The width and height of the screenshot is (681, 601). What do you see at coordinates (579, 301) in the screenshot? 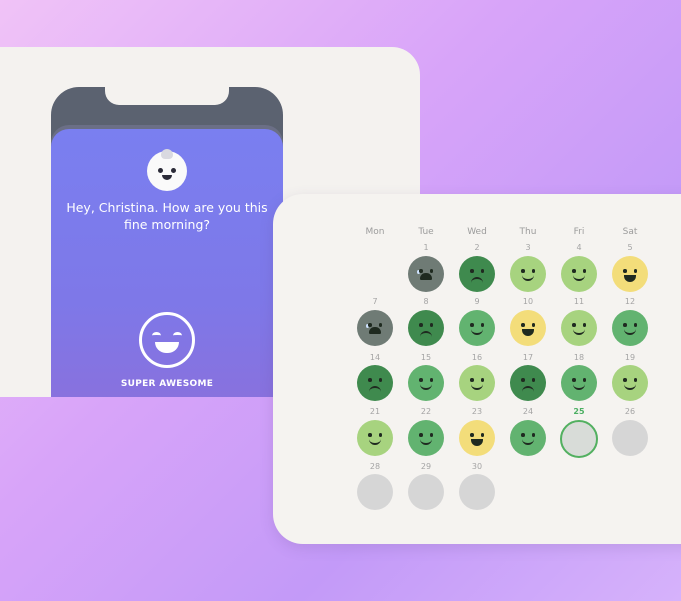
I see `day-number: 11` at bounding box center [579, 301].